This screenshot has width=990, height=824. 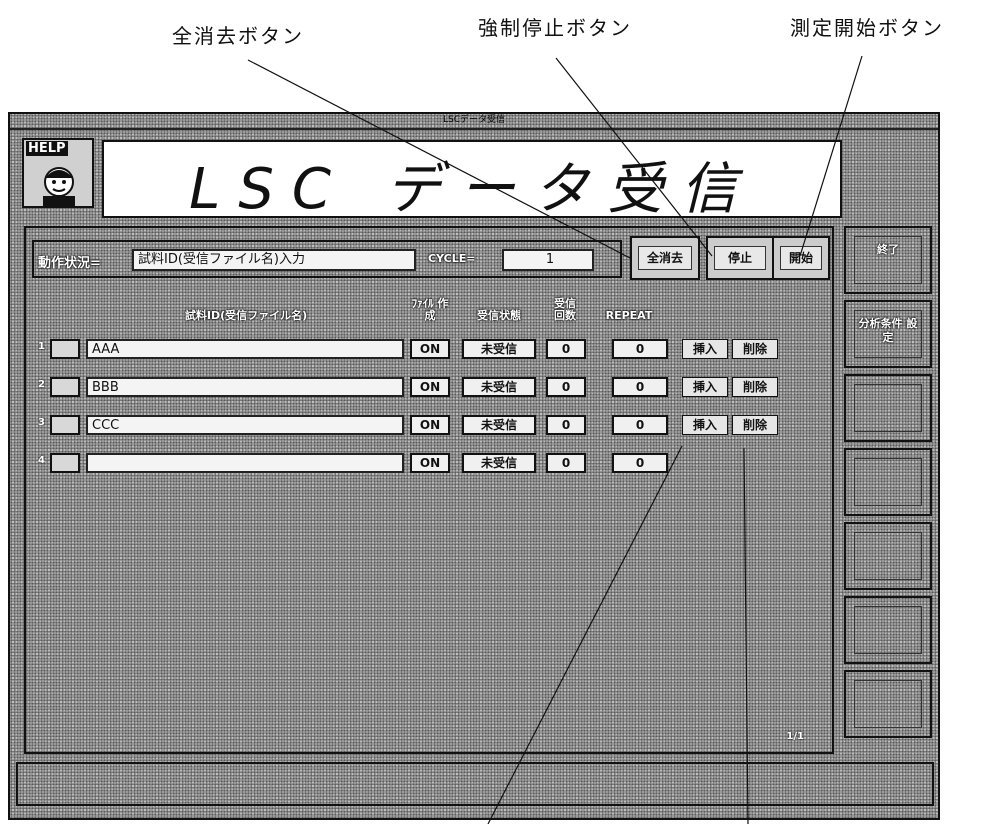 I want to click on side-button-label: 終了, so click(x=888, y=260).